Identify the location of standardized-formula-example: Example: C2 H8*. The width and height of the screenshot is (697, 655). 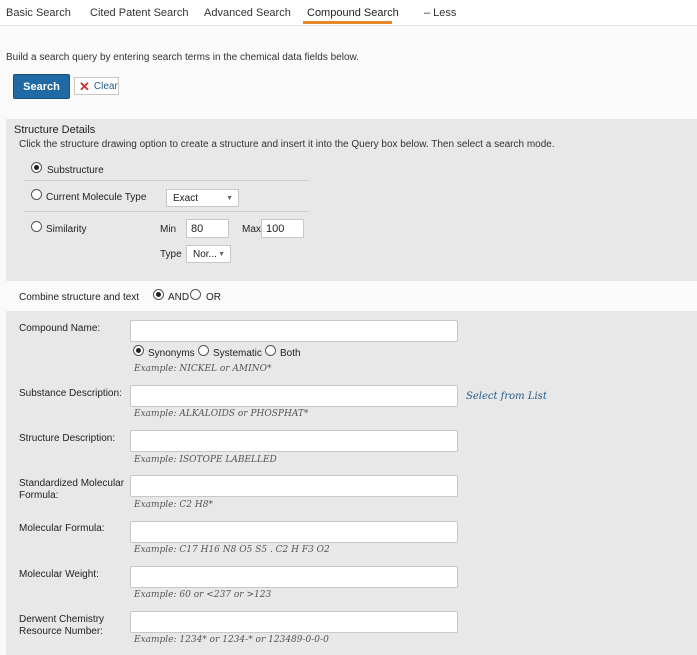
(173, 505).